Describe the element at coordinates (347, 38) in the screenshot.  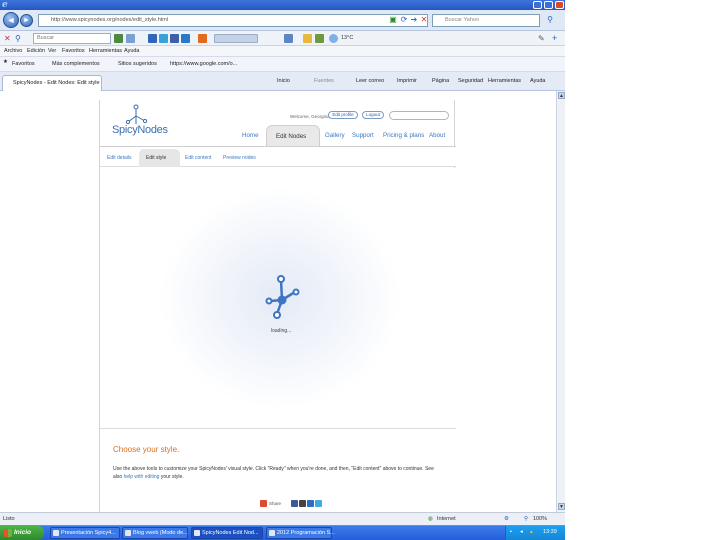
I see `weather-text: 13°C` at that location.